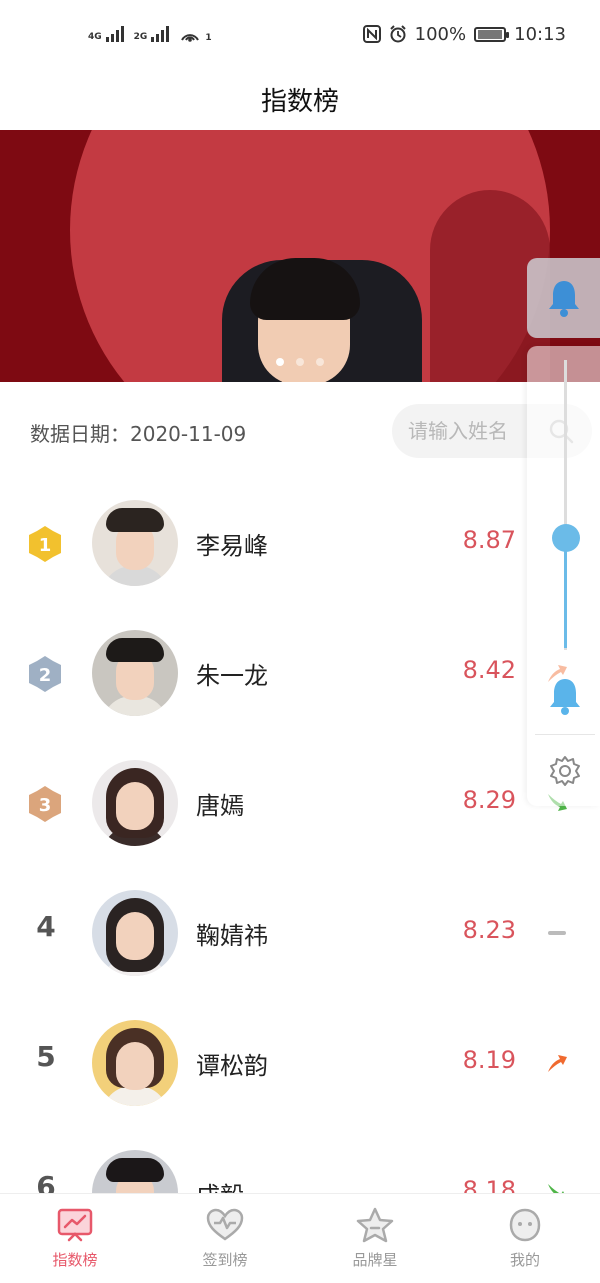 The width and height of the screenshot is (600, 1283). I want to click on ranking-row: 3 唐嫣 8.29, so click(300, 803).